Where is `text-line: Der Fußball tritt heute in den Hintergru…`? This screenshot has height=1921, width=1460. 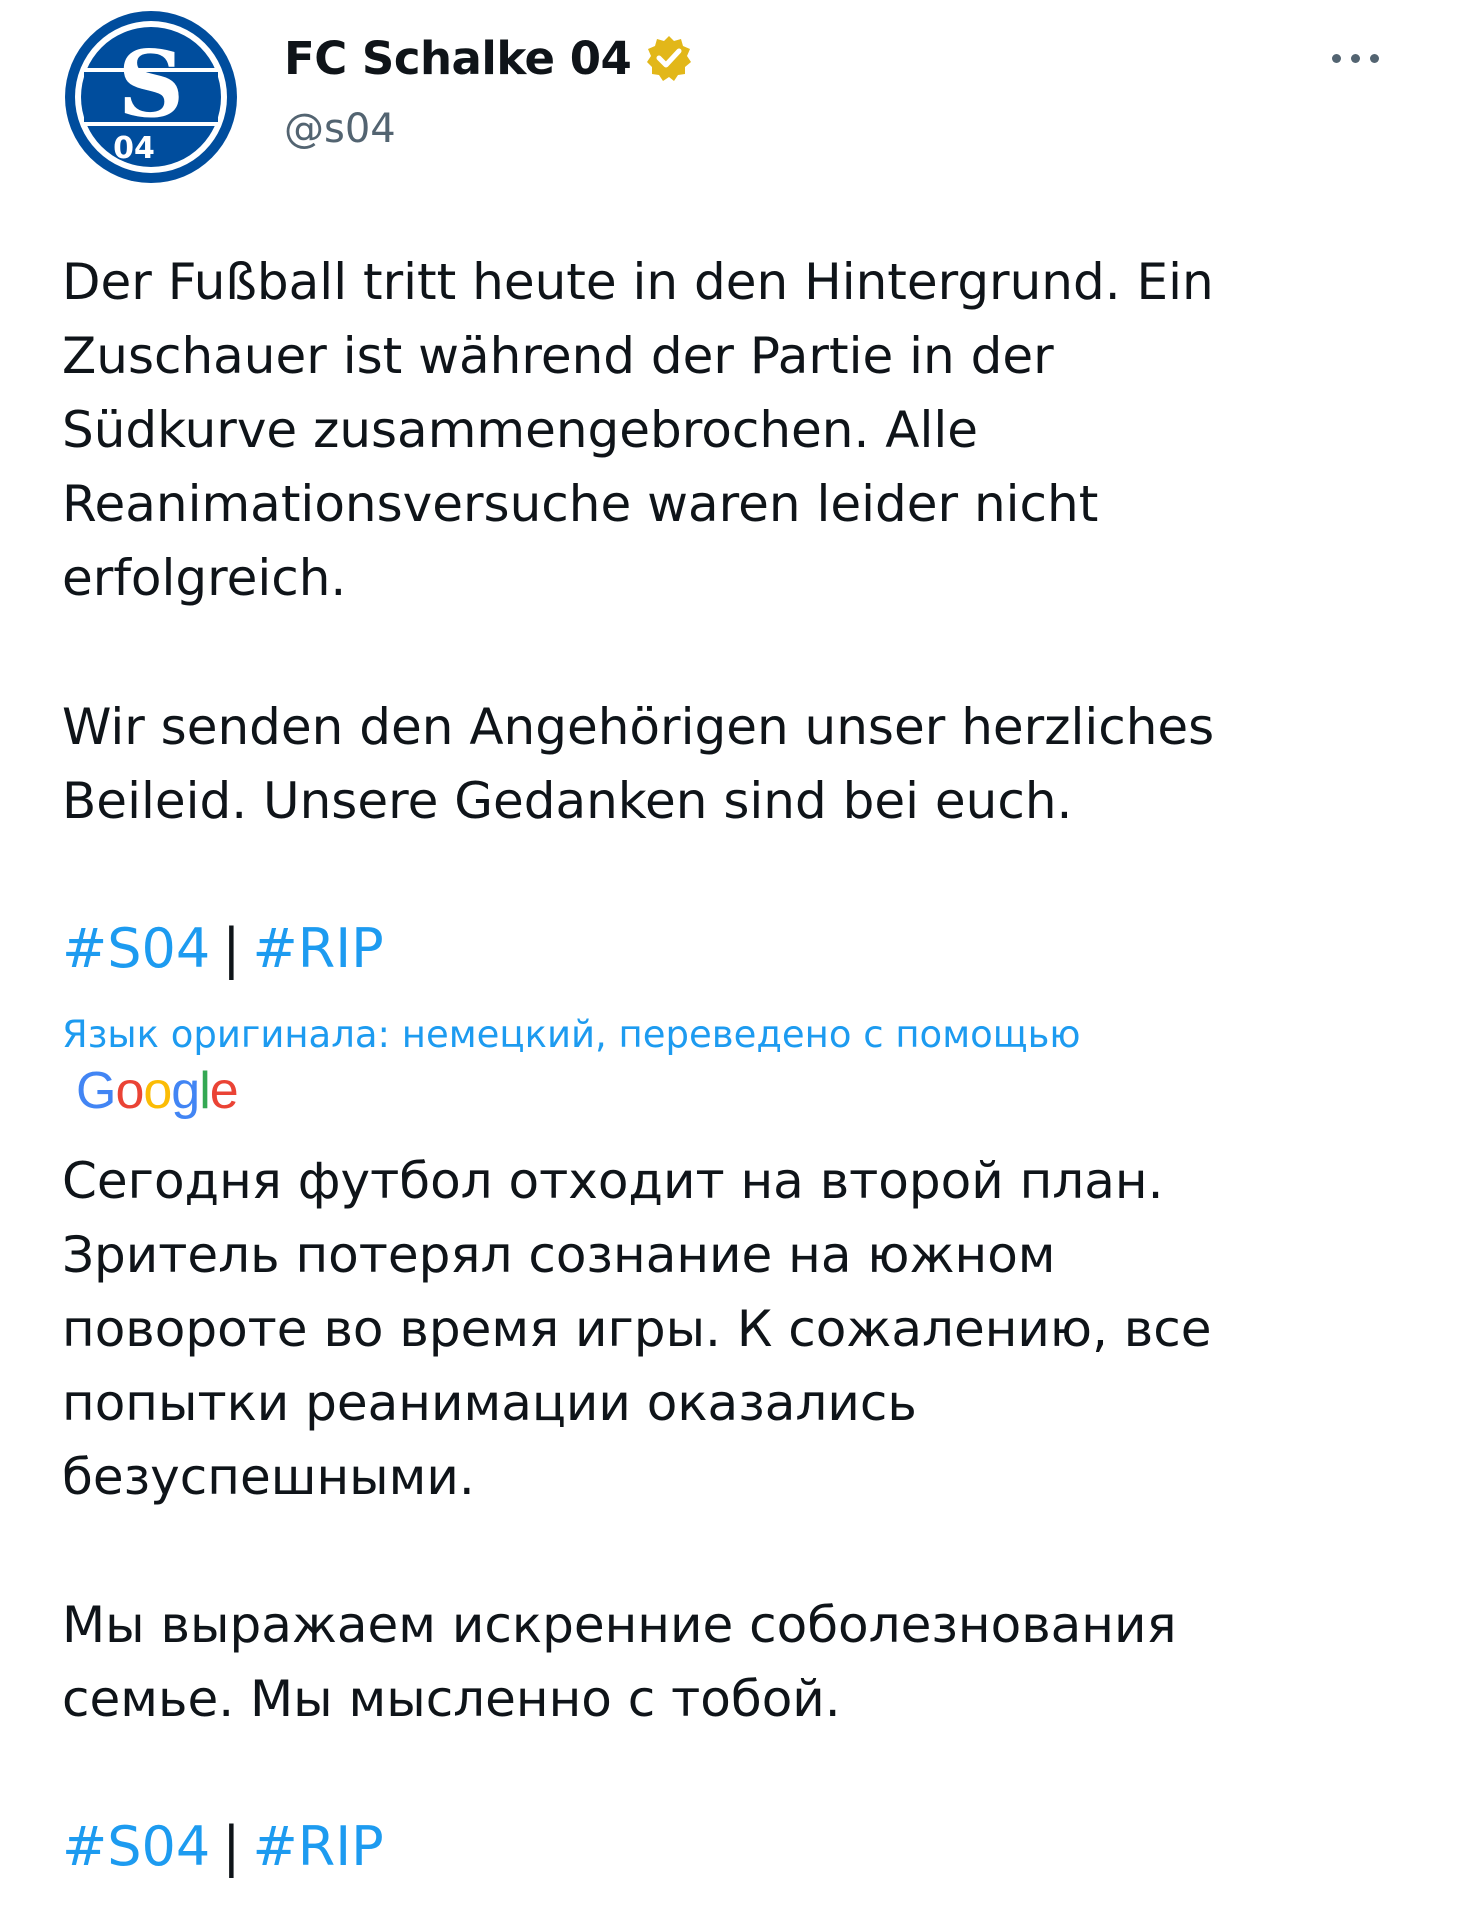 text-line: Der Fußball tritt heute in den Hintergru… is located at coordinates (638, 282).